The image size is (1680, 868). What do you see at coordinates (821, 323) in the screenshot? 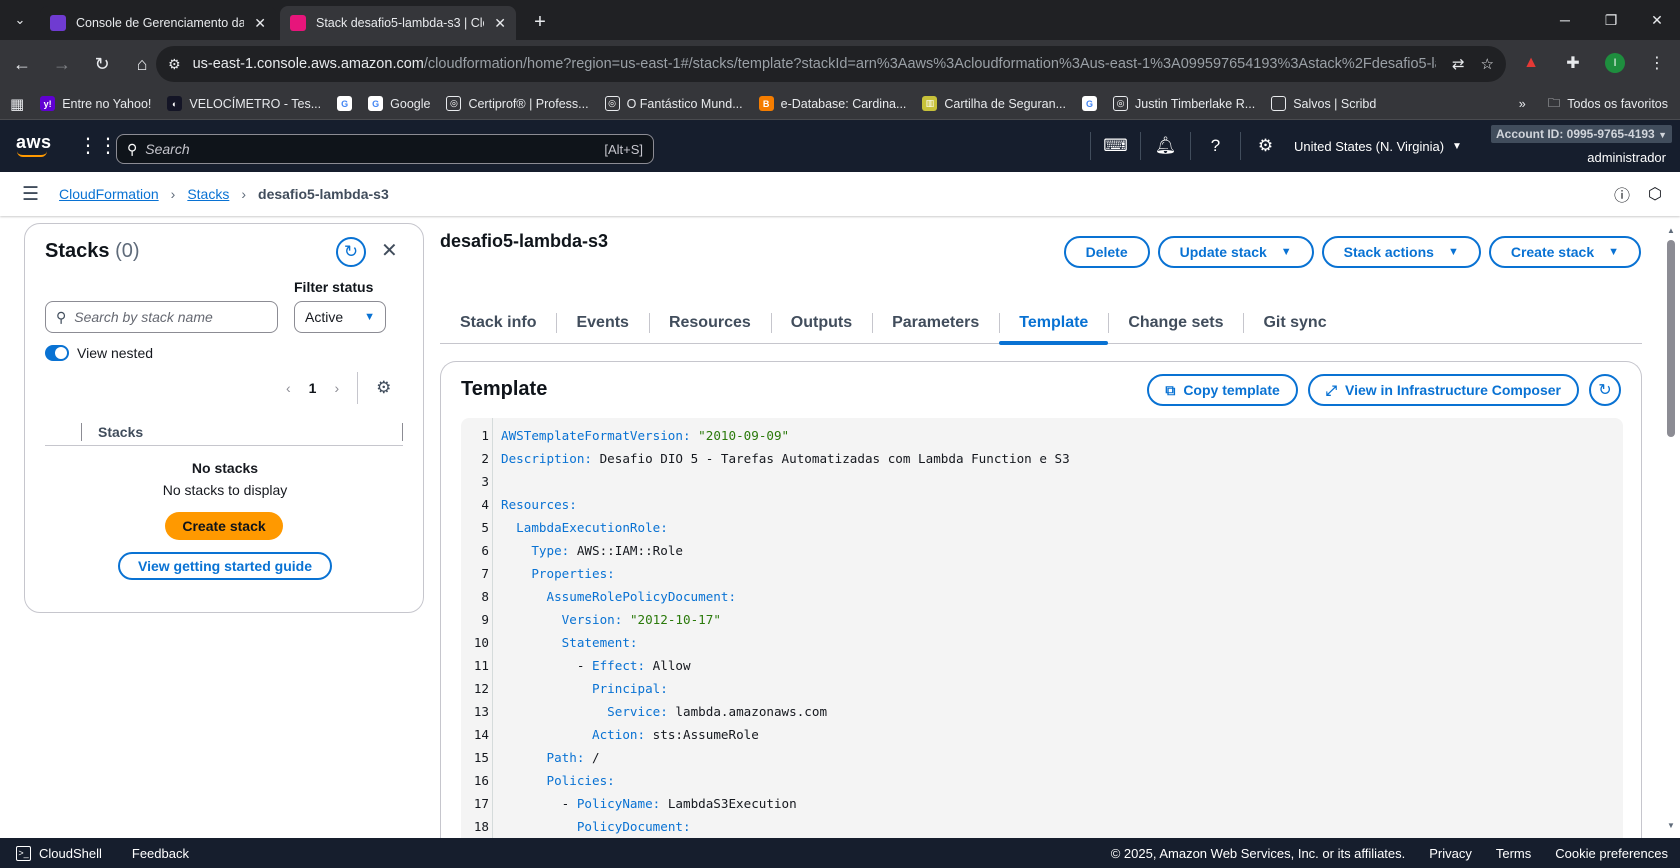
I see `tab-outputs: Outputs` at bounding box center [821, 323].